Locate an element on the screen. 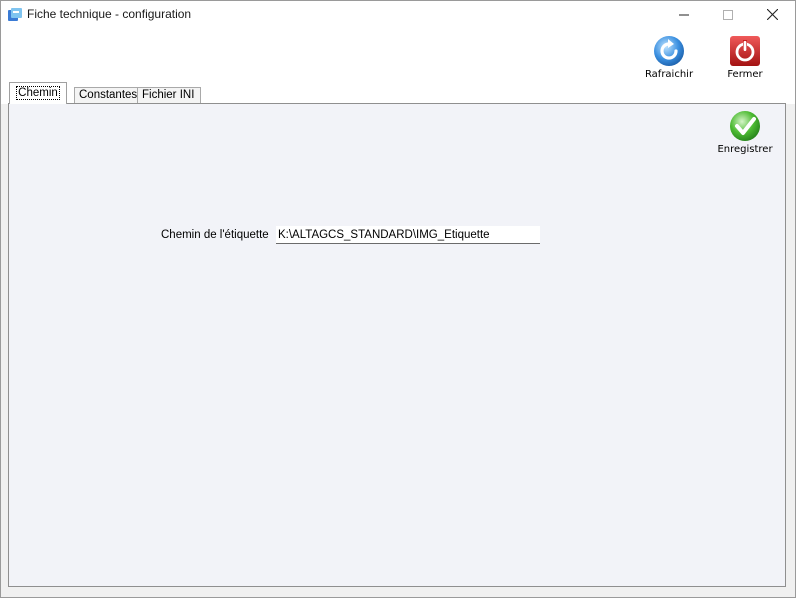  window-title: Fiche technique - configuration is located at coordinates (109, 14).